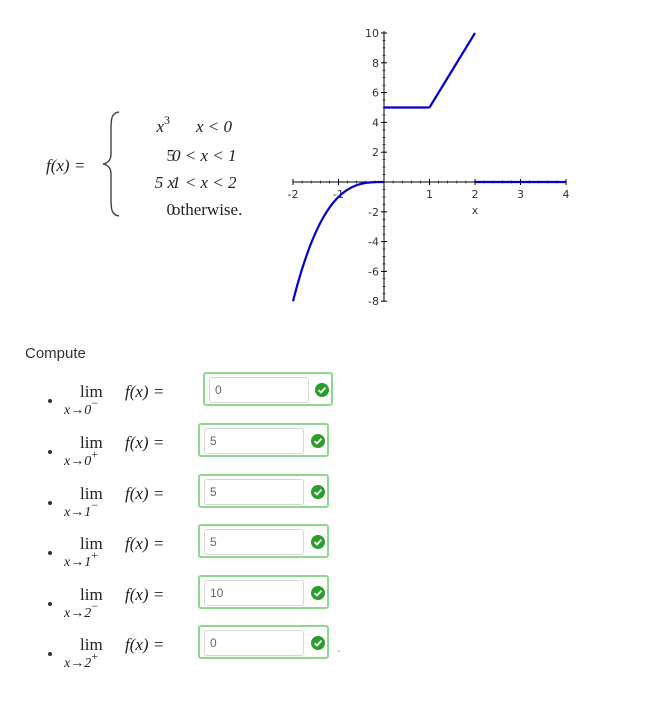  What do you see at coordinates (111, 164) in the screenshot?
I see `left-brace-icon` at bounding box center [111, 164].